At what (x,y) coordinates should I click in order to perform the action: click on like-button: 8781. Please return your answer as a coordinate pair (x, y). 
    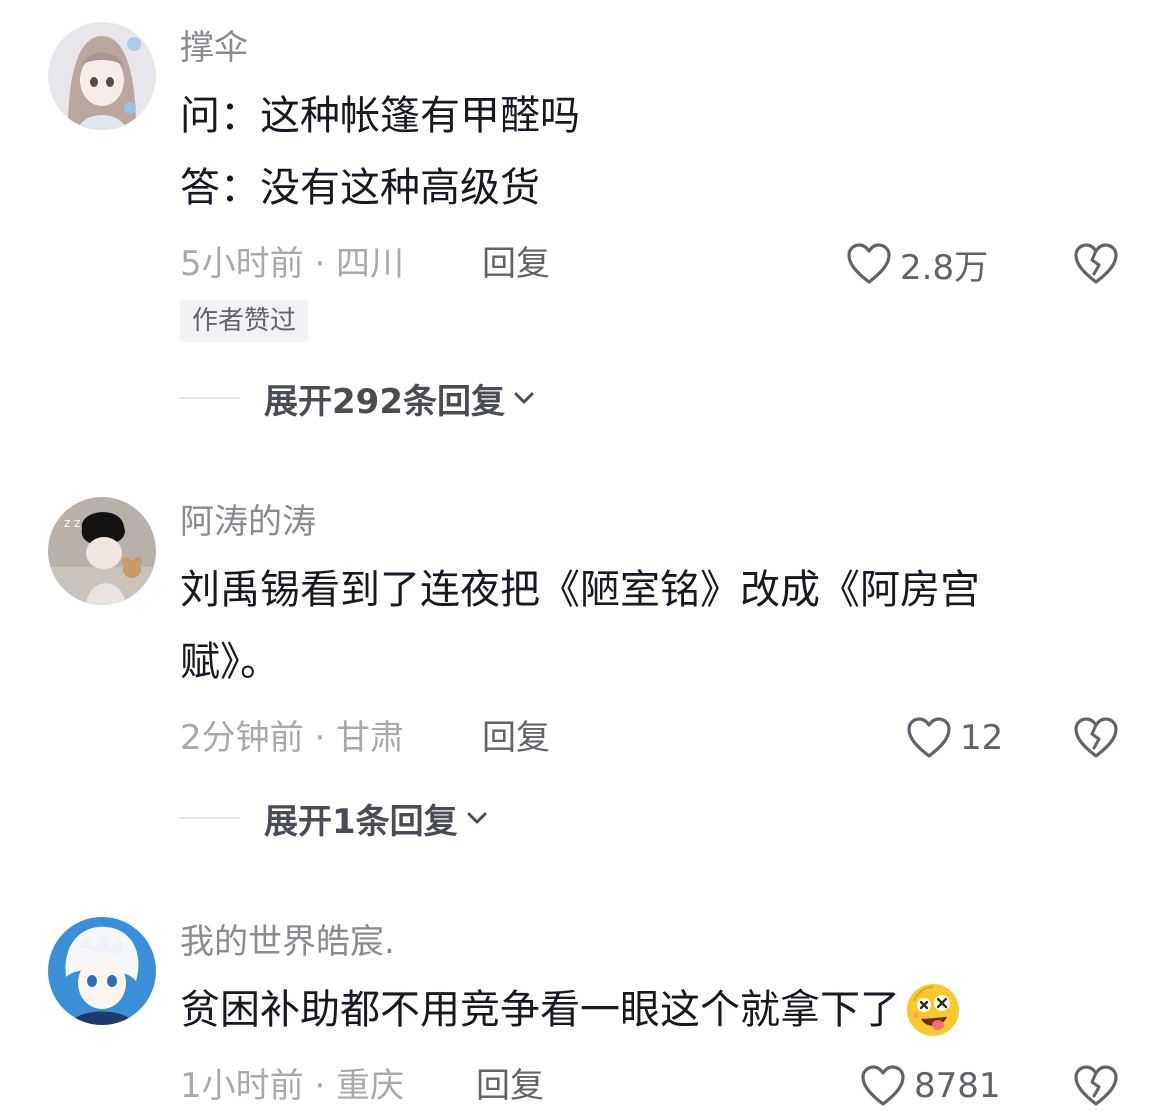
    Looking at the image, I should click on (930, 1086).